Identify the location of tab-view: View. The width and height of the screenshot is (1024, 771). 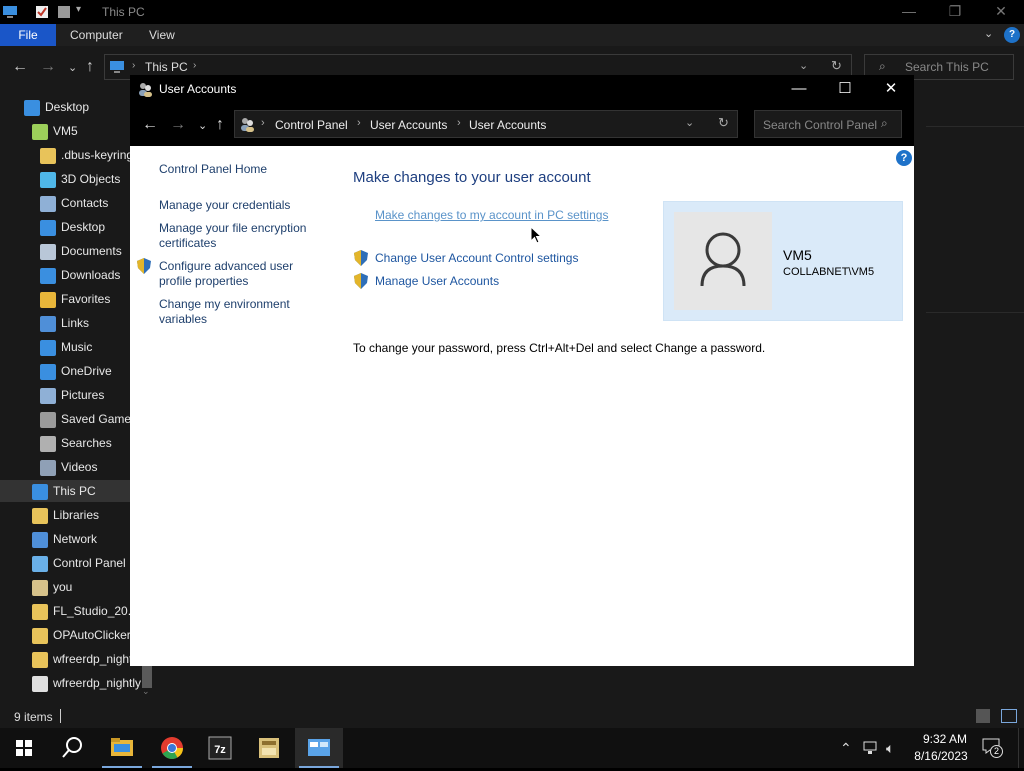
(162, 35).